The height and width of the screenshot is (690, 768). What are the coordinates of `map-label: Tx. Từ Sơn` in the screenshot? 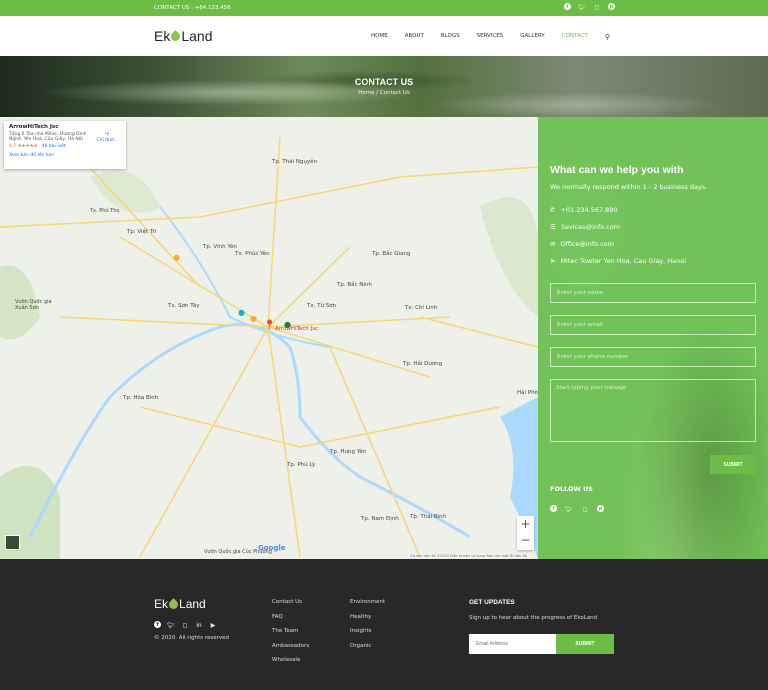 It's located at (322, 306).